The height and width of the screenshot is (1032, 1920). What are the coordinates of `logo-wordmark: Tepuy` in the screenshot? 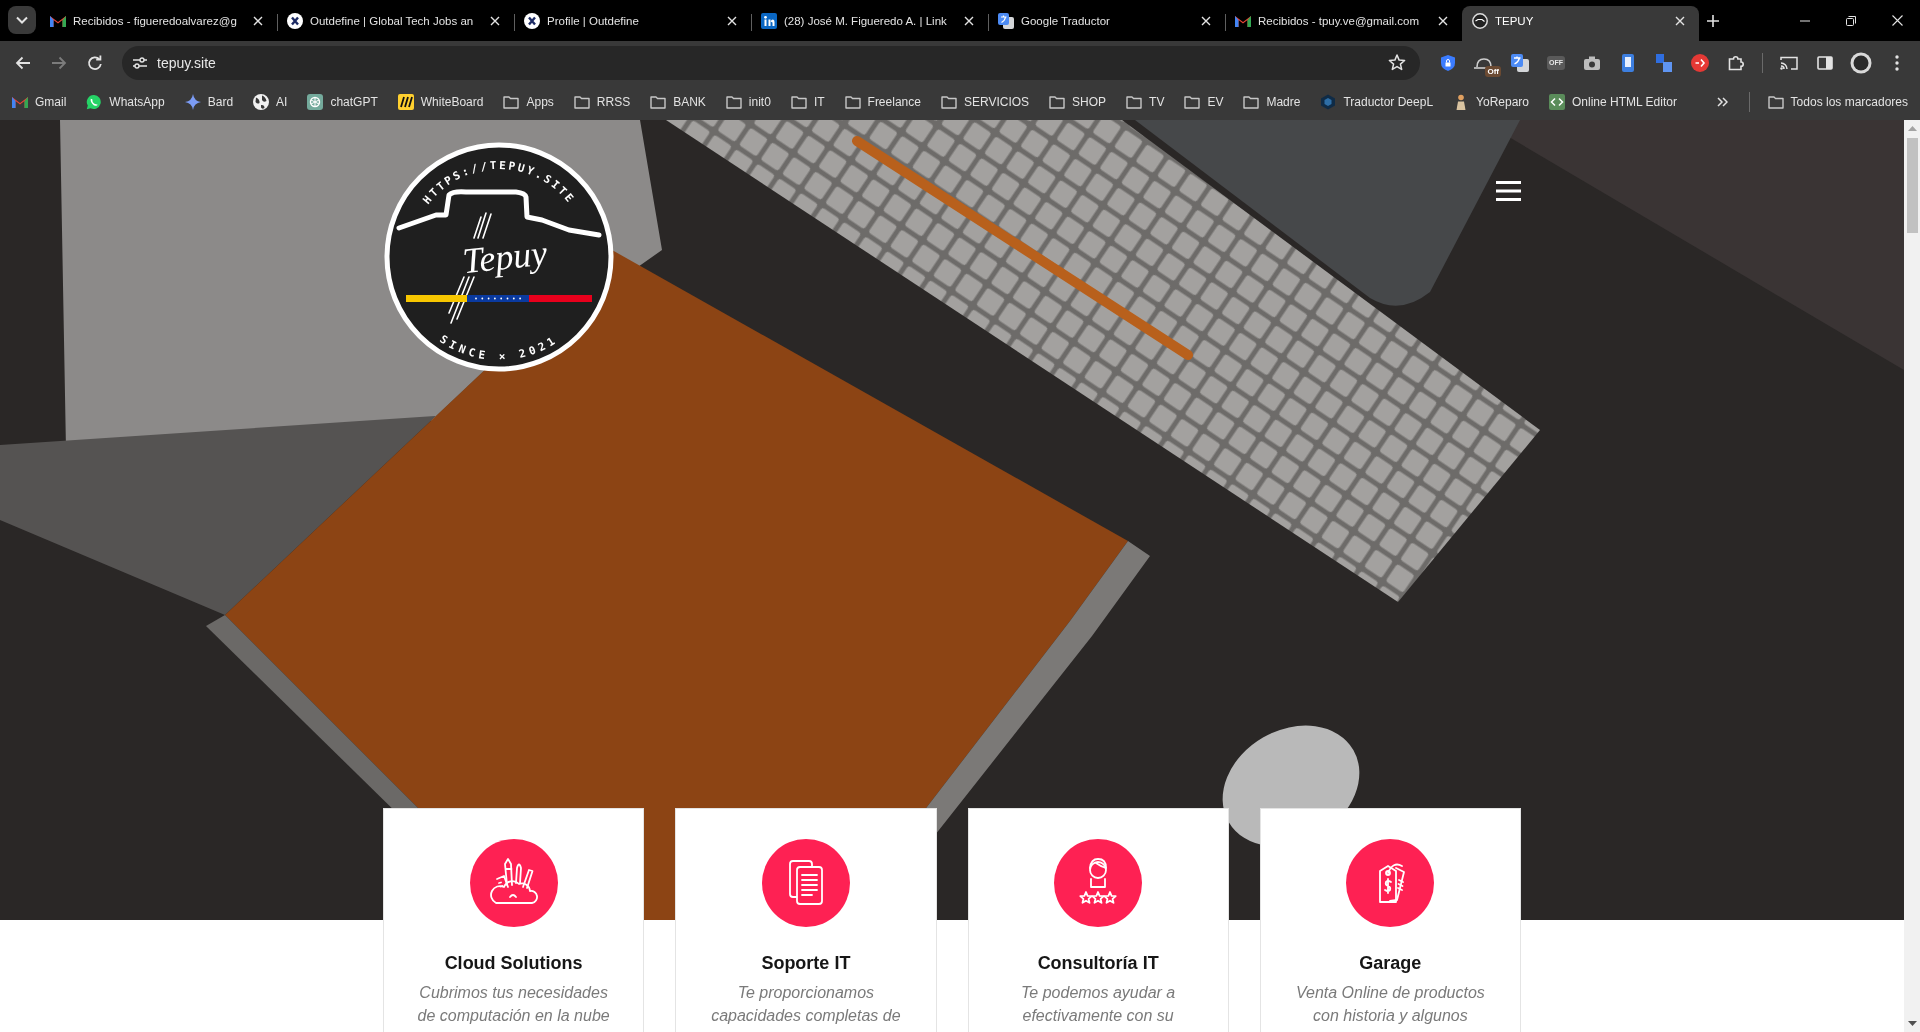 It's located at (504, 257).